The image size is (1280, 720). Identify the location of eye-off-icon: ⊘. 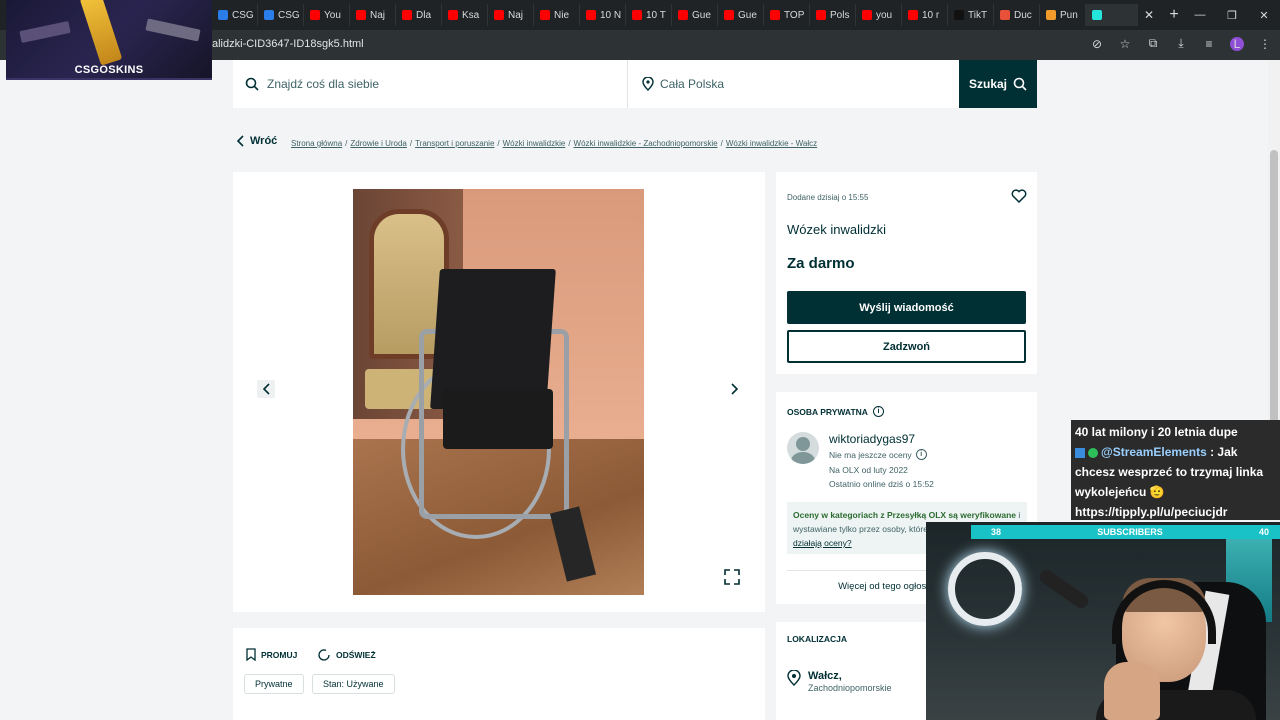
(1097, 44).